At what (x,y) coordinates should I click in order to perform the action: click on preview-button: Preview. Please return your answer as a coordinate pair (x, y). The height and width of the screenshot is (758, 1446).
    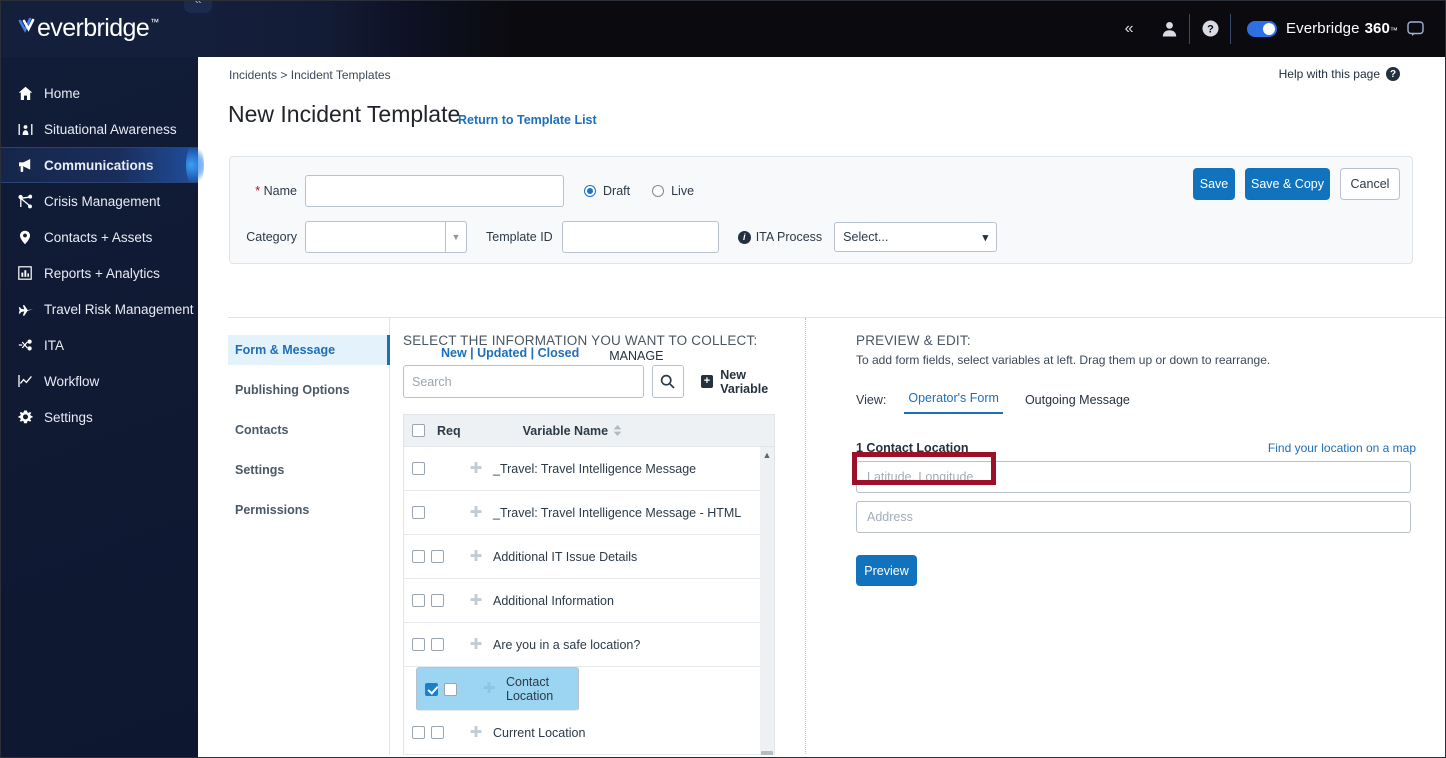
    Looking at the image, I should click on (886, 570).